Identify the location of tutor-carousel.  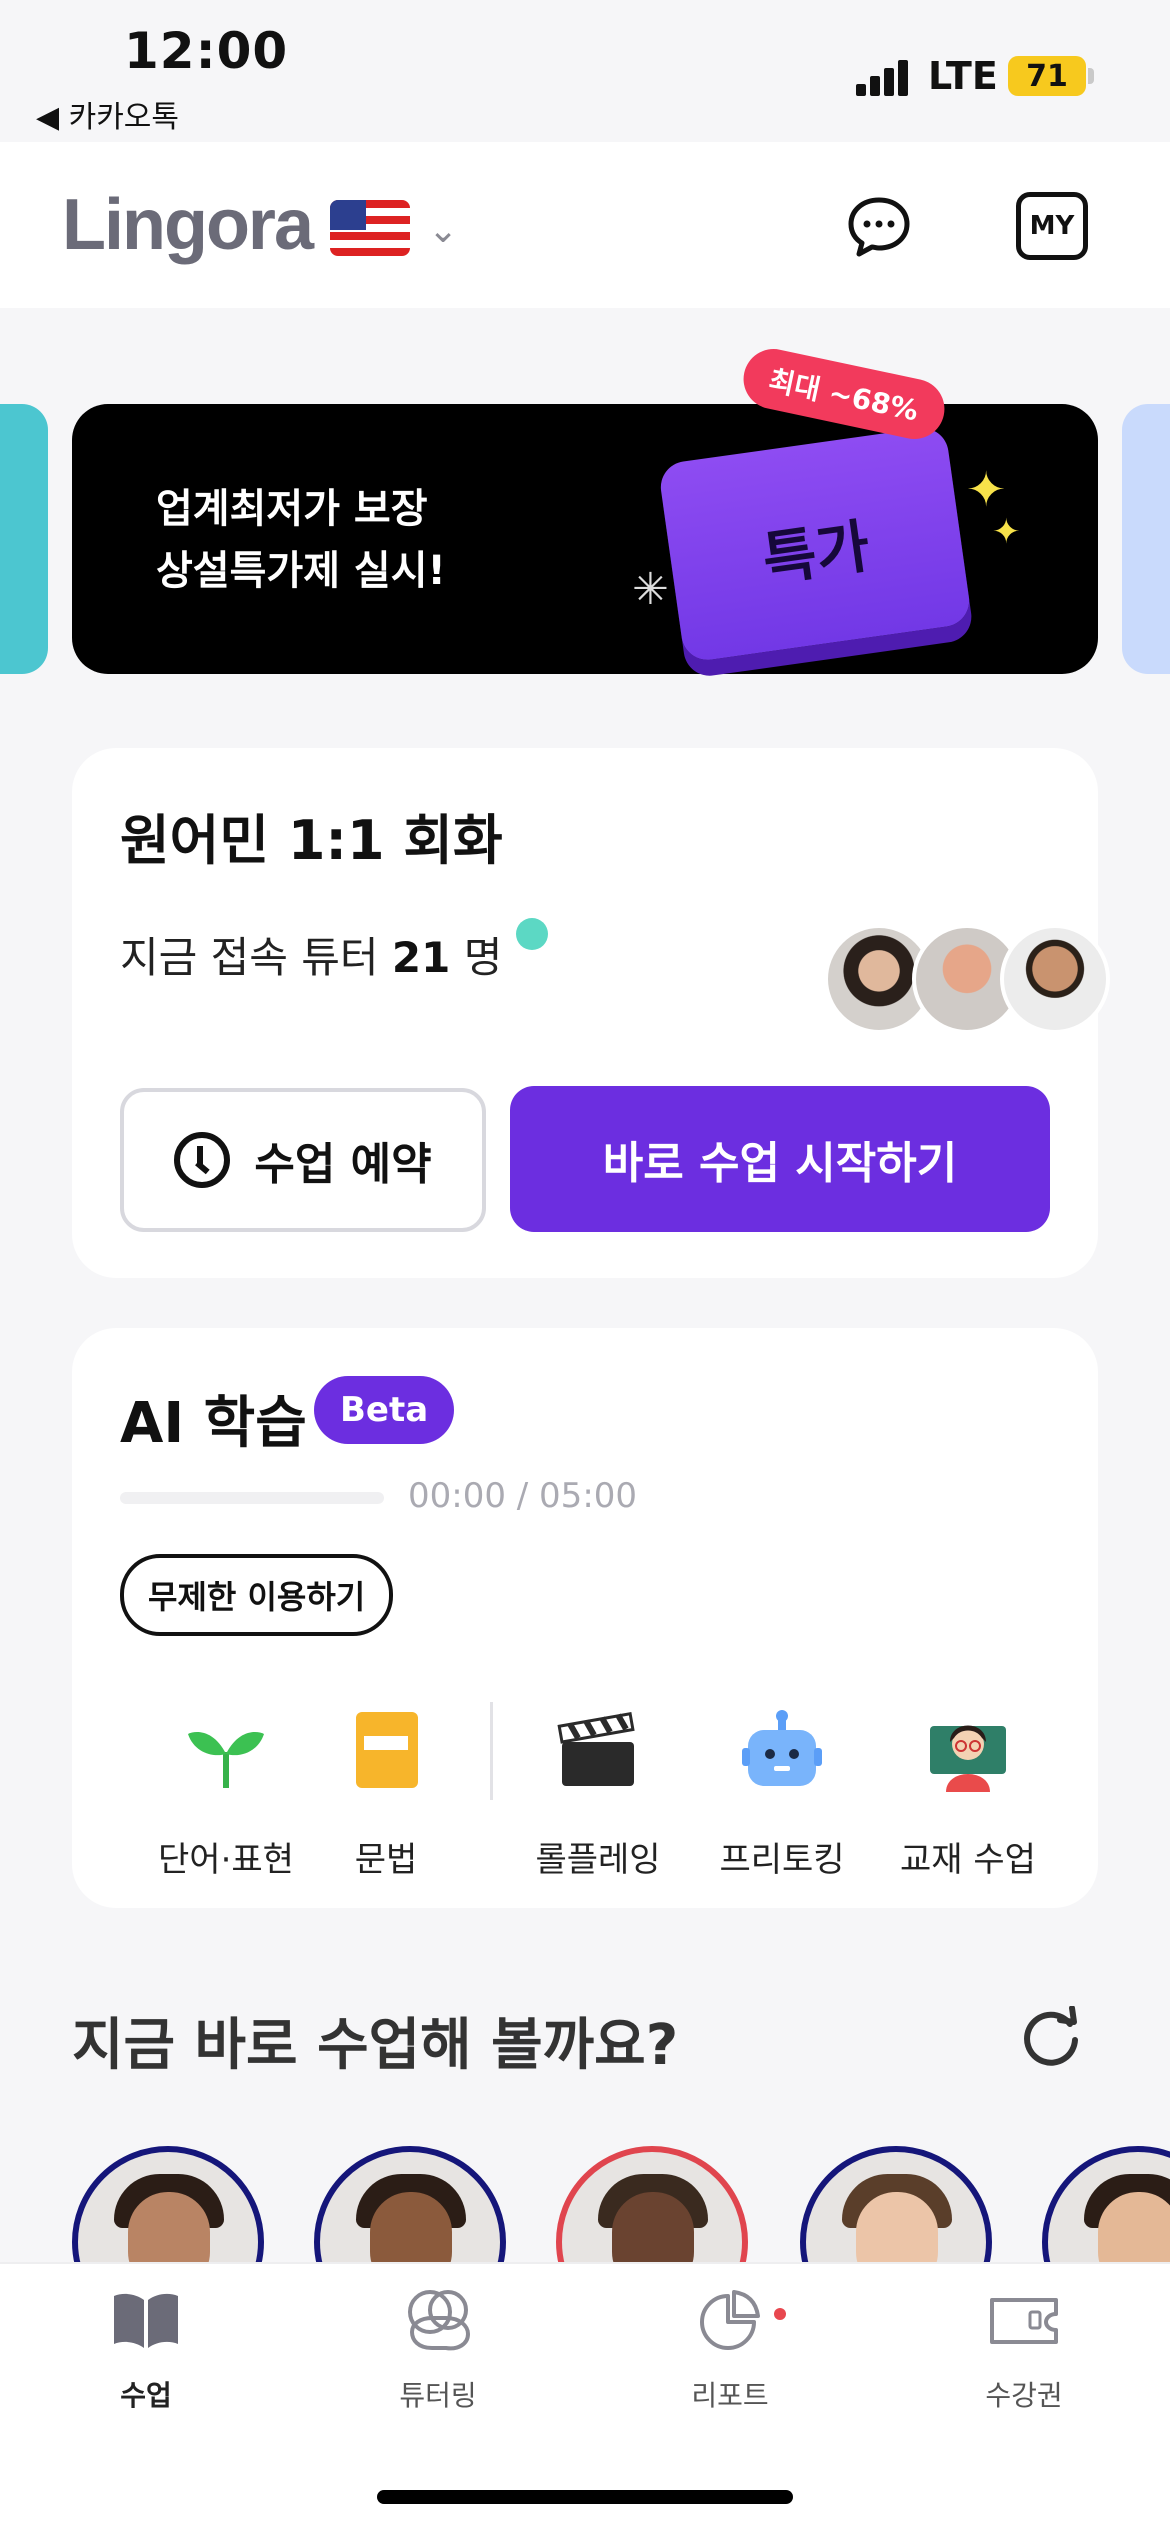
(585, 2206).